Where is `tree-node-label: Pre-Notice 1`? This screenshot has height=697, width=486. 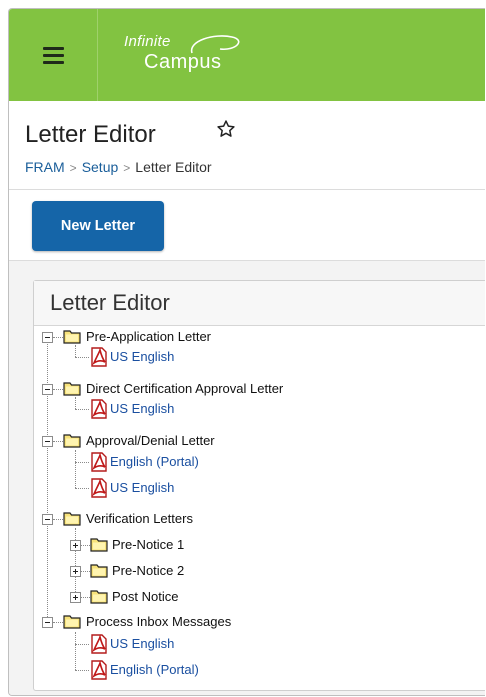
tree-node-label: Pre-Notice 1 is located at coordinates (148, 544).